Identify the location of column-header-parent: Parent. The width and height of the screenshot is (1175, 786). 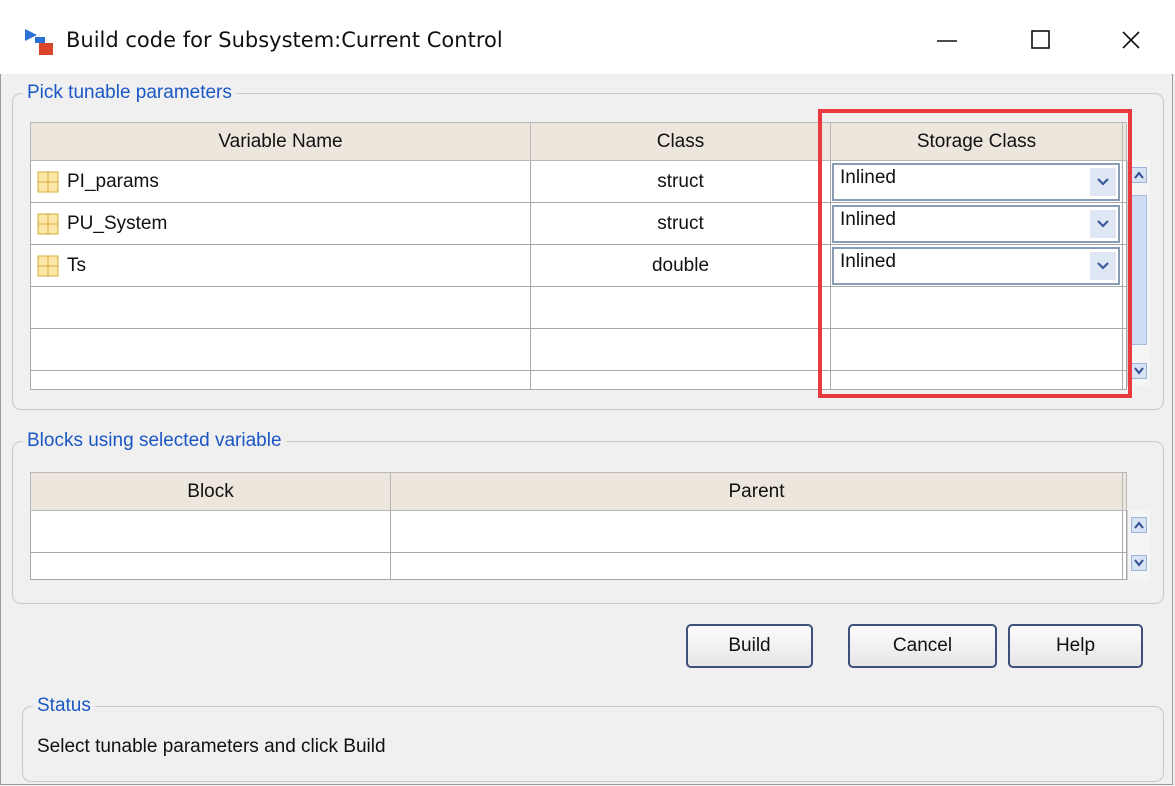
(756, 491).